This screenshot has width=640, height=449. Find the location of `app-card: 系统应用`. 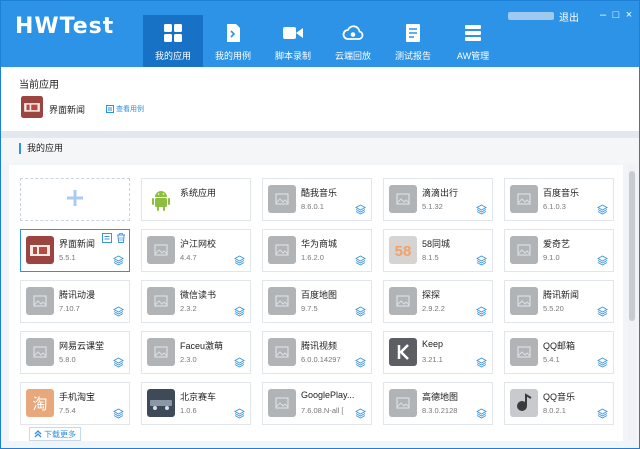

app-card: 系统应用 is located at coordinates (196, 199).